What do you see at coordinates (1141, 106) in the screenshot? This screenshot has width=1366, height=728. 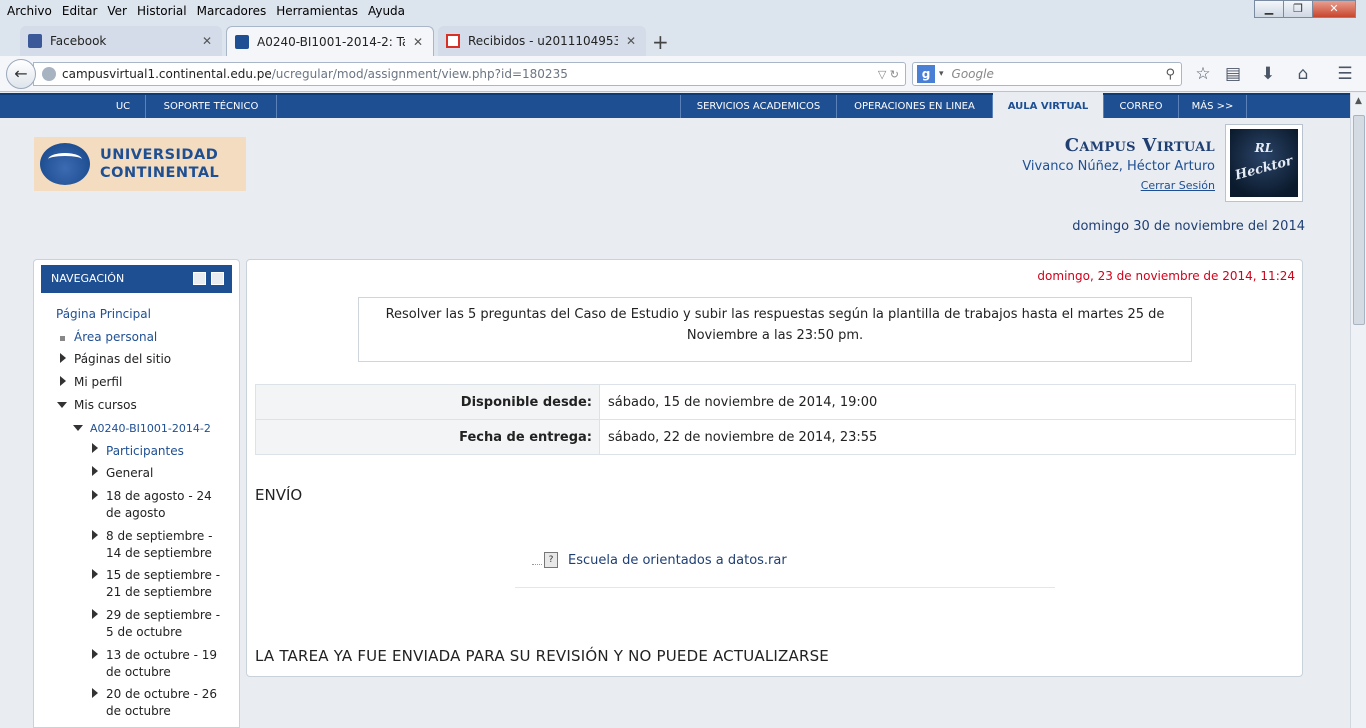 I see `nav-correo: CORREO` at bounding box center [1141, 106].